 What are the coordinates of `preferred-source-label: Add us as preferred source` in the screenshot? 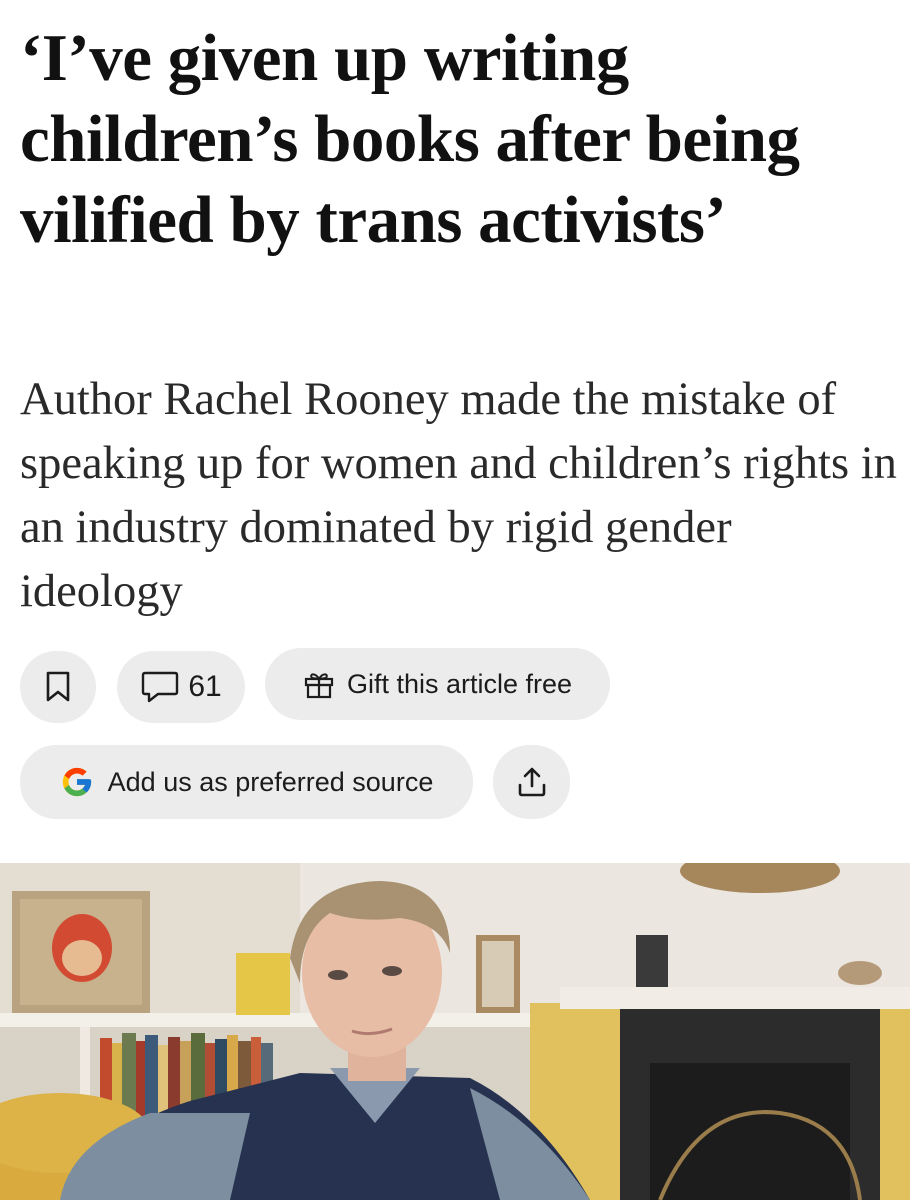 It's located at (270, 781).